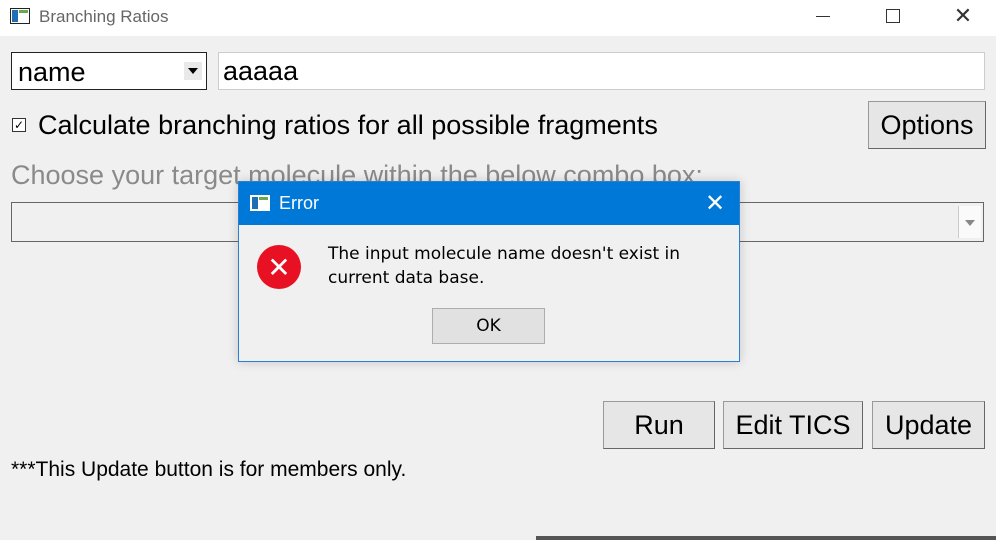  Describe the element at coordinates (927, 125) in the screenshot. I see `options-button: Options` at that location.